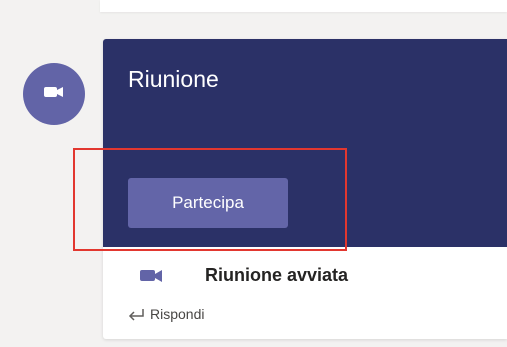  Describe the element at coordinates (208, 203) in the screenshot. I see `join-meeting-button: Partecipa` at that location.